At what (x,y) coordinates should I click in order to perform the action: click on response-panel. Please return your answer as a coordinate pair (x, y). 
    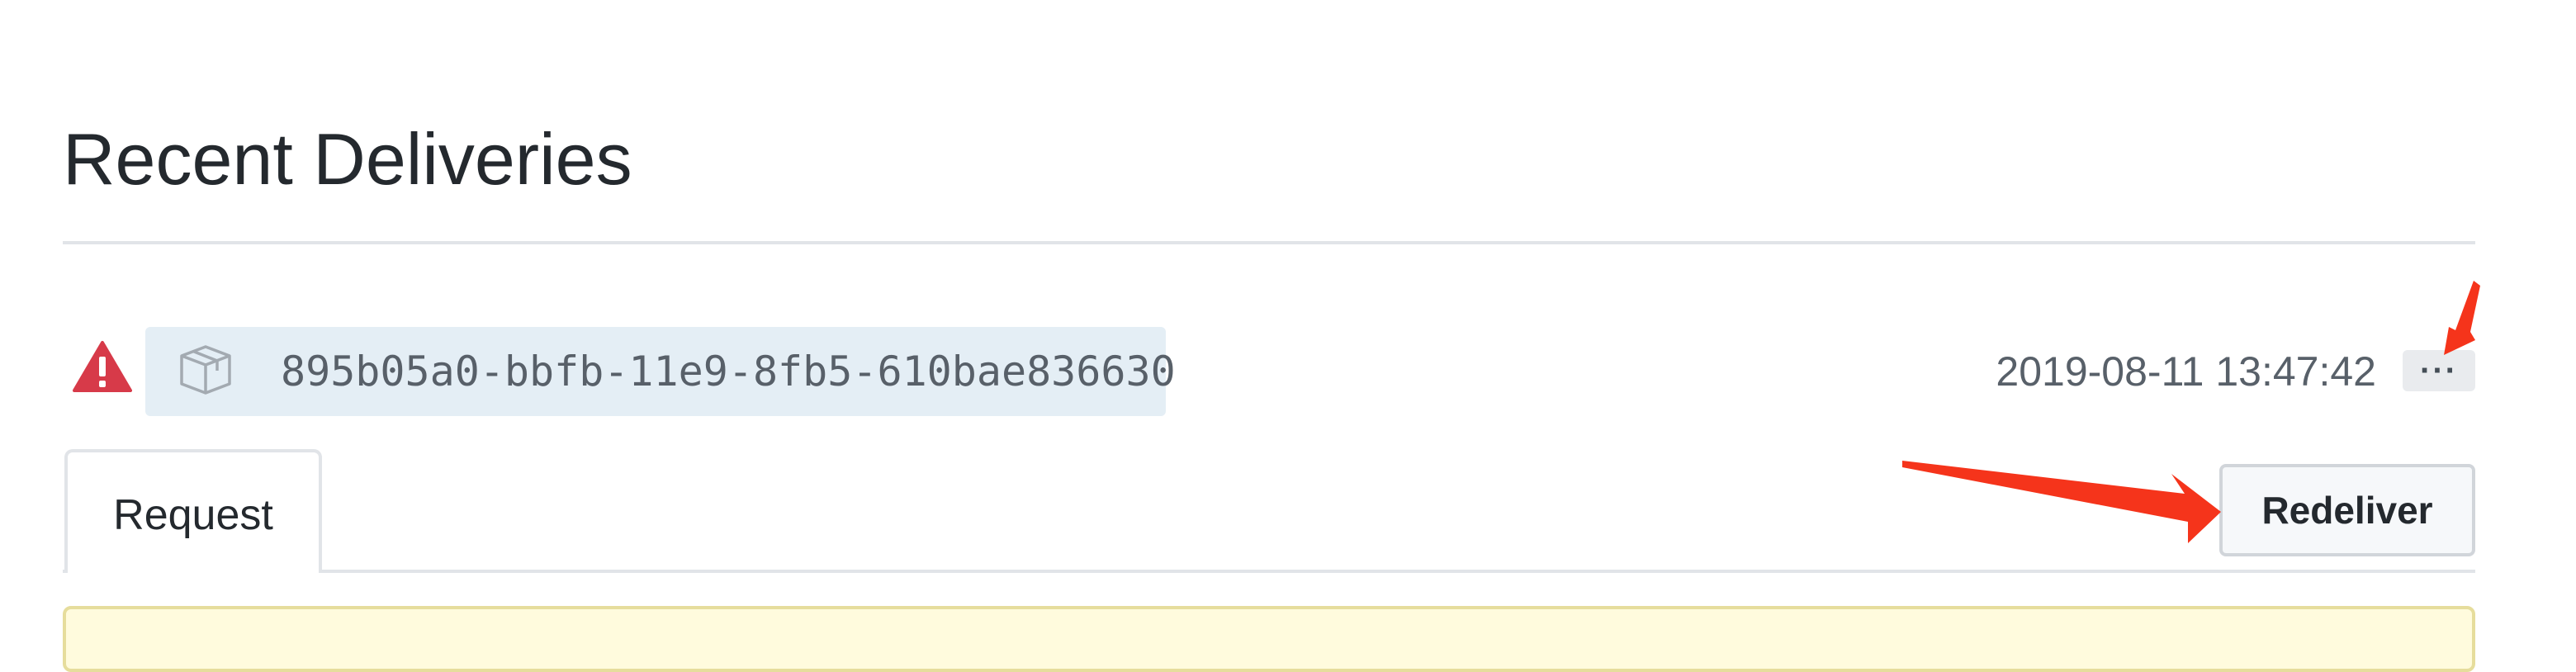
    Looking at the image, I should click on (1269, 639).